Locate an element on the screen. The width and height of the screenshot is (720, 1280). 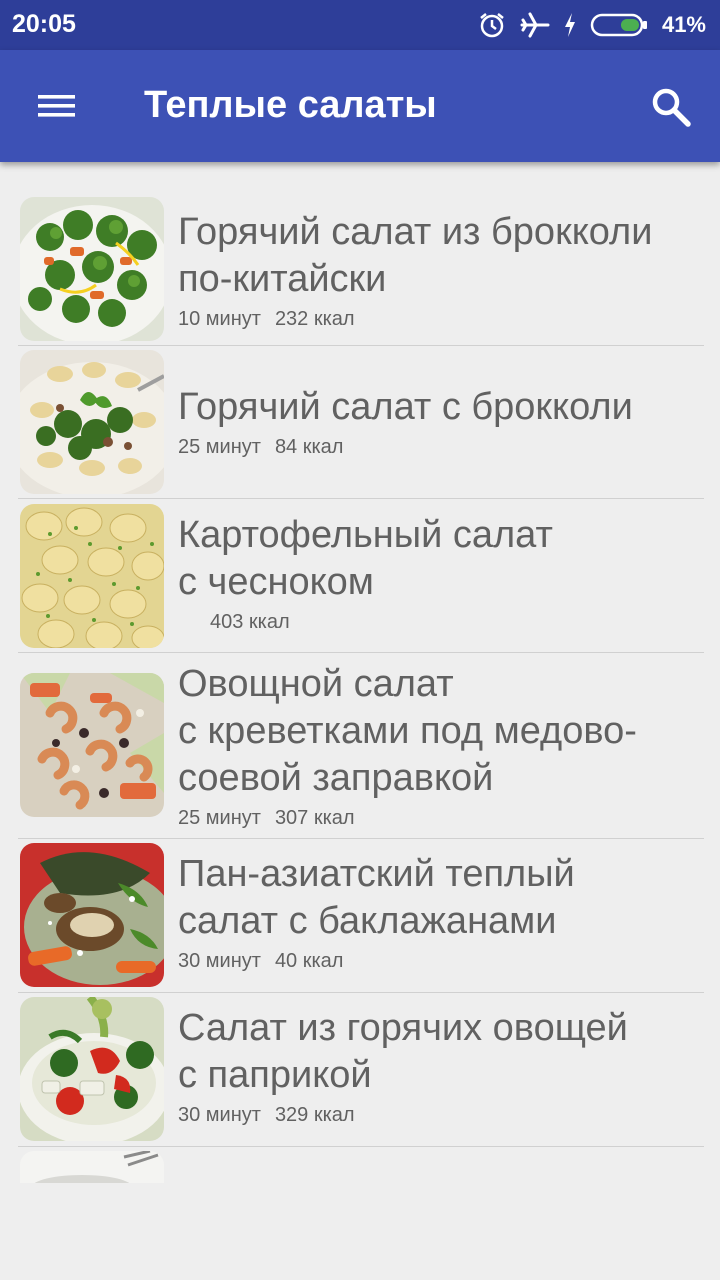
recipe-title: Картофельный салат с чесноком is located at coordinates (365, 558).